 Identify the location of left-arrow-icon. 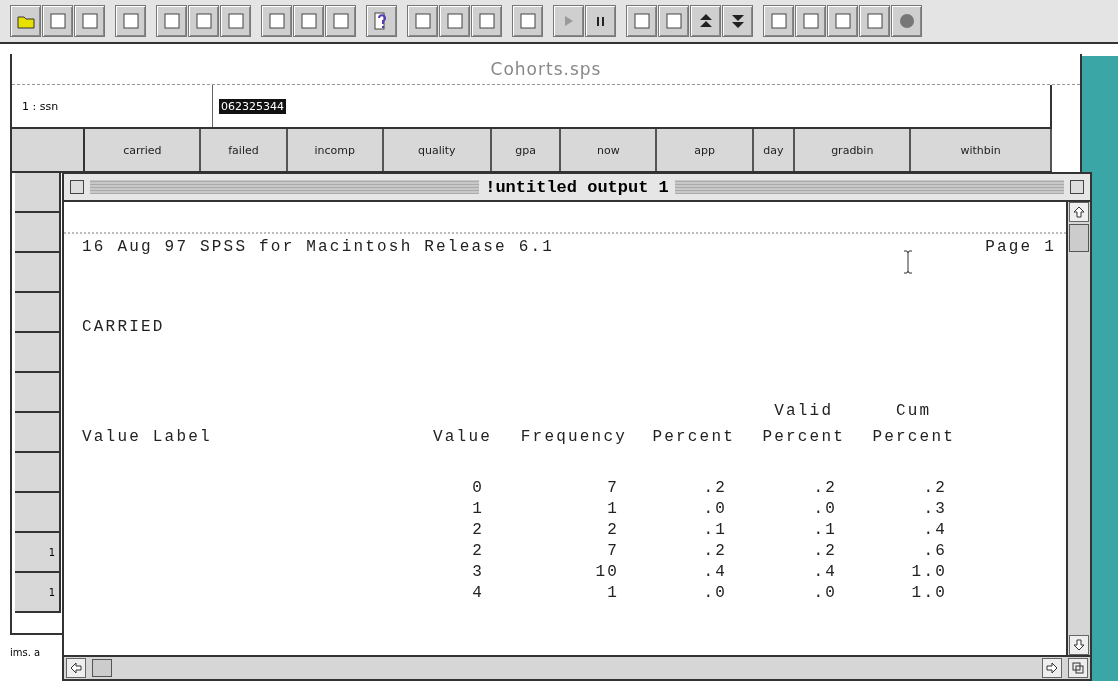
(76, 668).